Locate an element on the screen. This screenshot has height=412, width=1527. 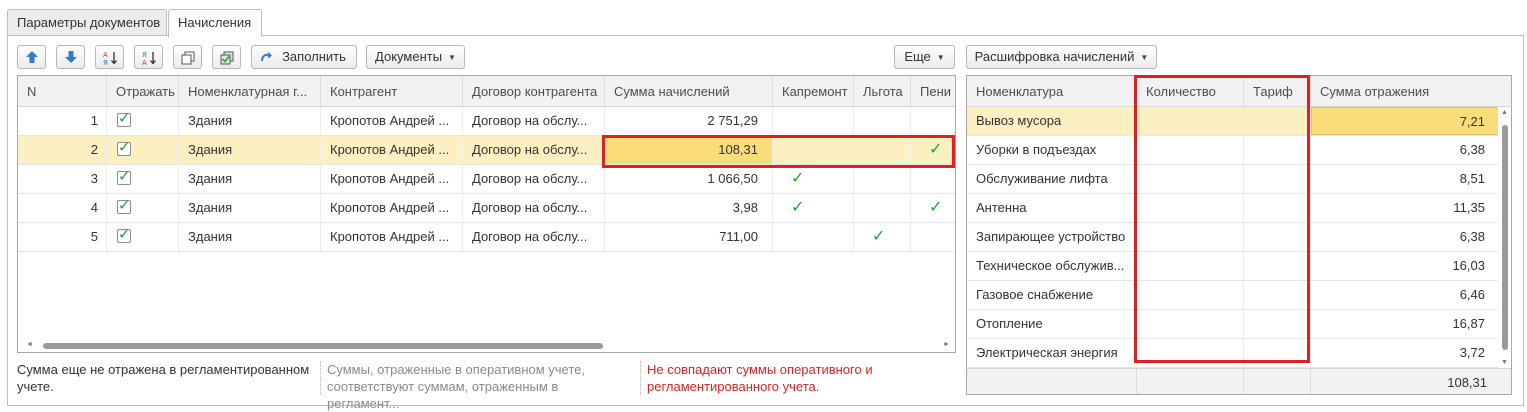
scroll-down-icon: ▼ is located at coordinates (1504, 362).